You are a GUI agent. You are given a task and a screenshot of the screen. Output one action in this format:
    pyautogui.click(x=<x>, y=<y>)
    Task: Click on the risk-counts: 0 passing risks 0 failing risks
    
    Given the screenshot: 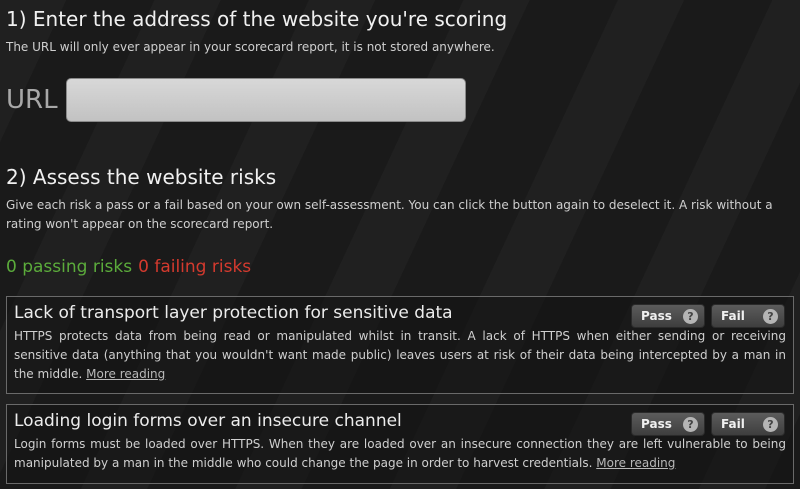 What is the action you would take?
    pyautogui.click(x=128, y=267)
    